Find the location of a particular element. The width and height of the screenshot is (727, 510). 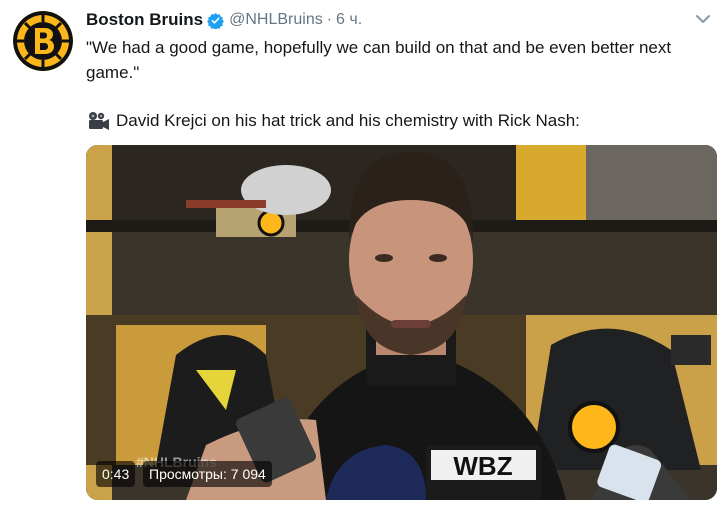

bruins-logo-icon is located at coordinates (43, 41).